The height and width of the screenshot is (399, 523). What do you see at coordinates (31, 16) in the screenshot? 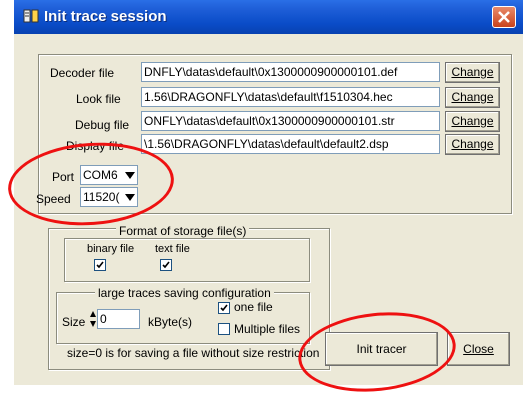
I see `app-icon` at bounding box center [31, 16].